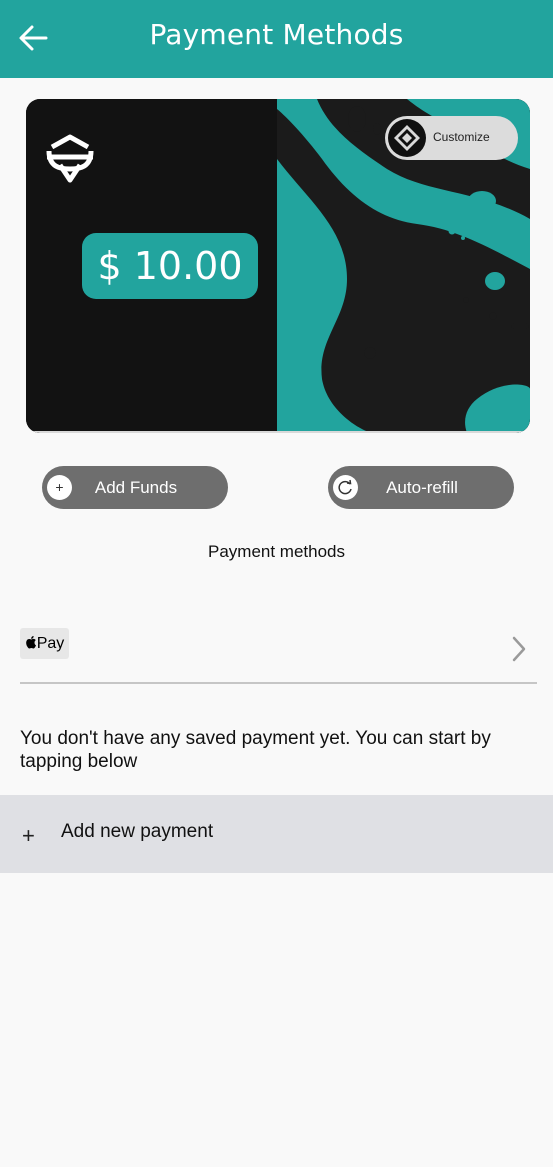  I want to click on page-title: Payment Methods, so click(276, 34).